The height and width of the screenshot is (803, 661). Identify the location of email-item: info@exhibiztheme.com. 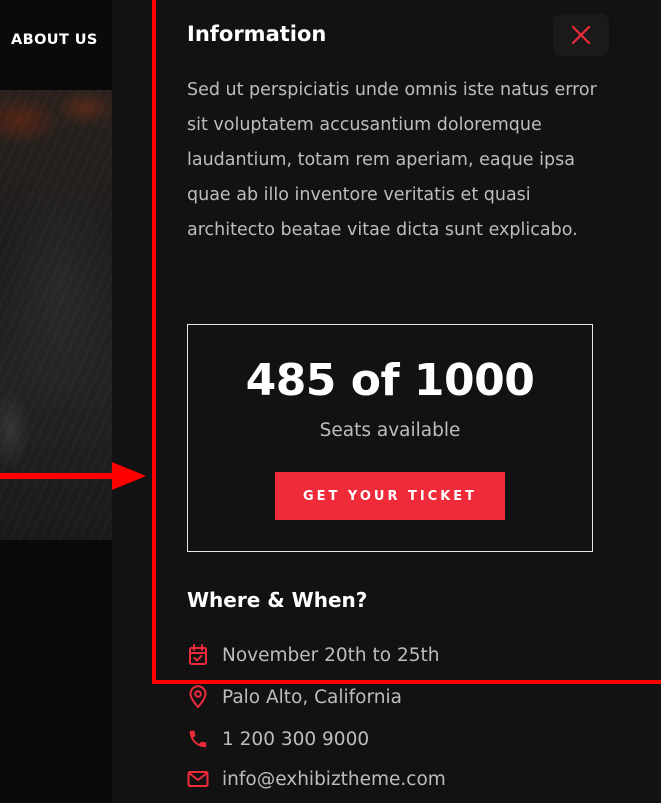
(316, 779).